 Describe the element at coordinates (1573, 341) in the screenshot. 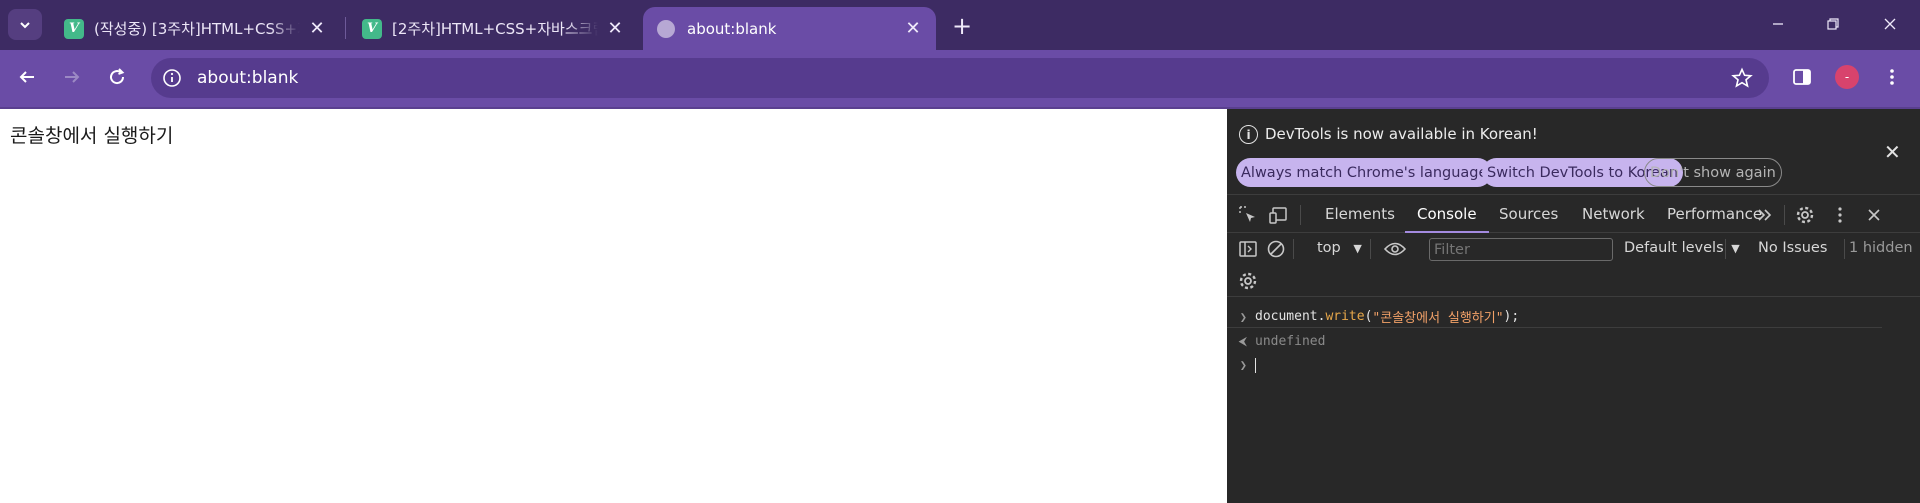

I see `console-result-entry: ⮜ undefined` at that location.